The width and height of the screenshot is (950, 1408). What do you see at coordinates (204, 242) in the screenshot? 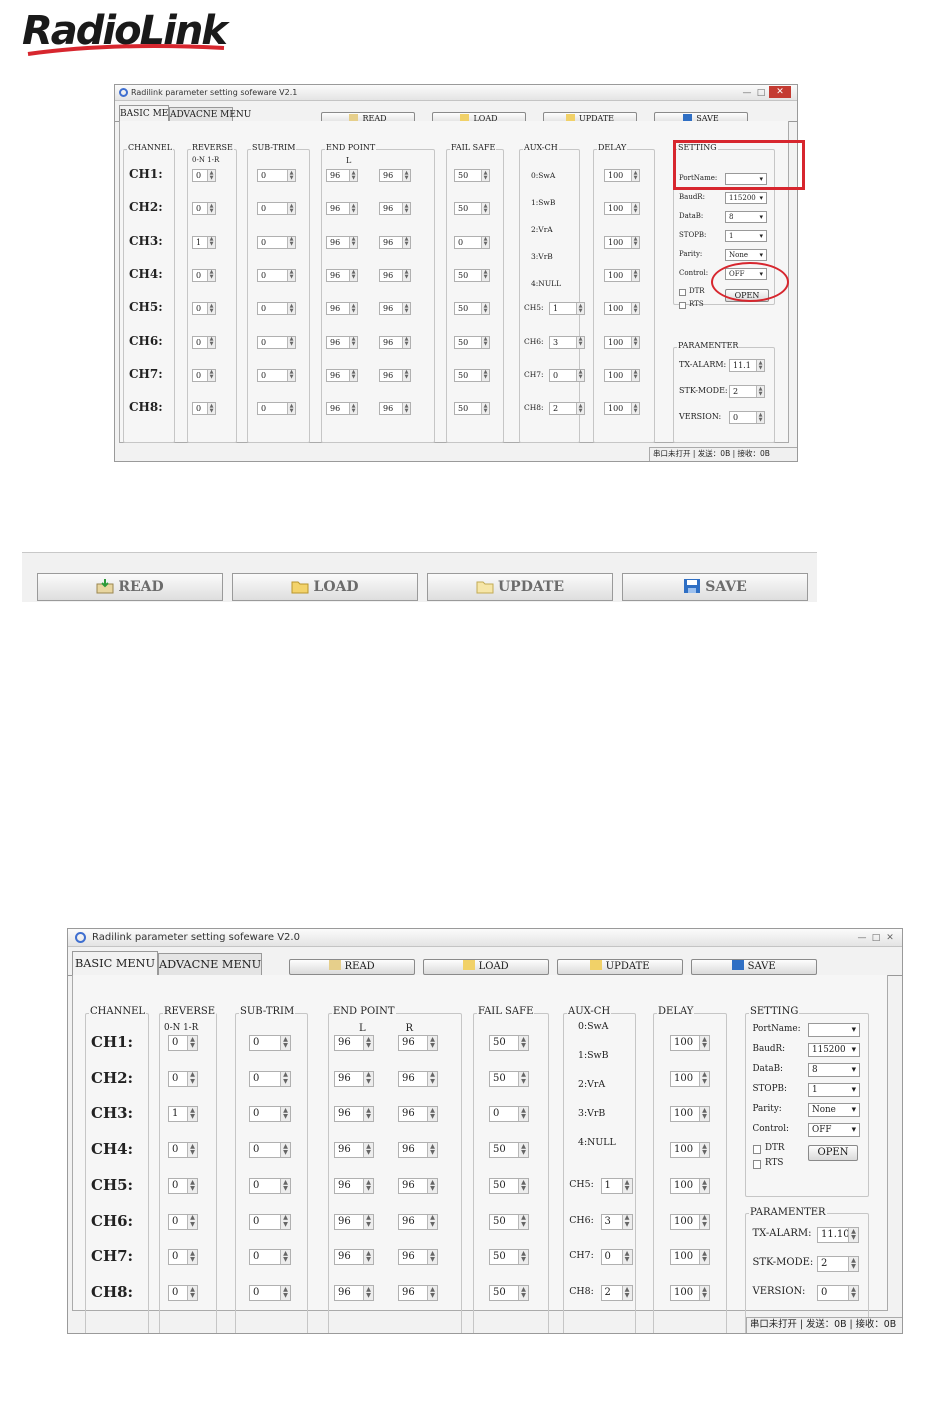
I see `reverse-spinner-ch3: 1 ▲ ▼` at bounding box center [204, 242].